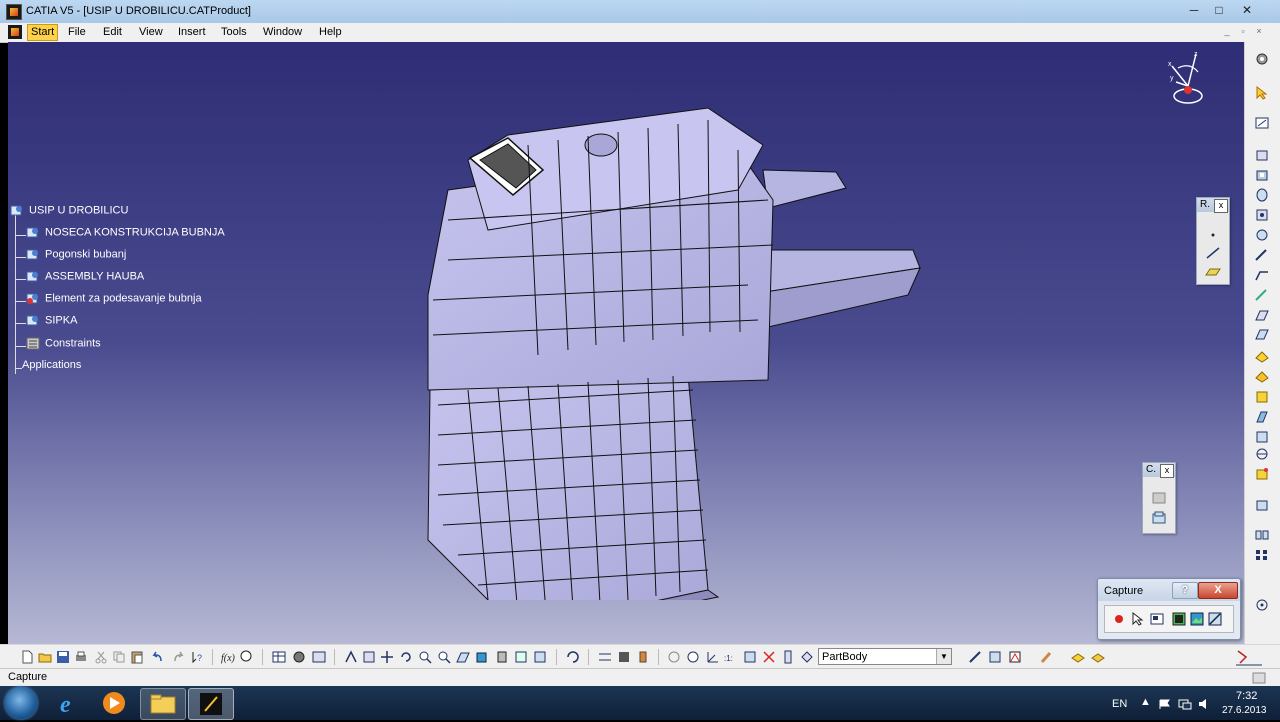 The width and height of the screenshot is (1280, 722). What do you see at coordinates (1262, 195) in the screenshot?
I see `shaft-icon` at bounding box center [1262, 195].